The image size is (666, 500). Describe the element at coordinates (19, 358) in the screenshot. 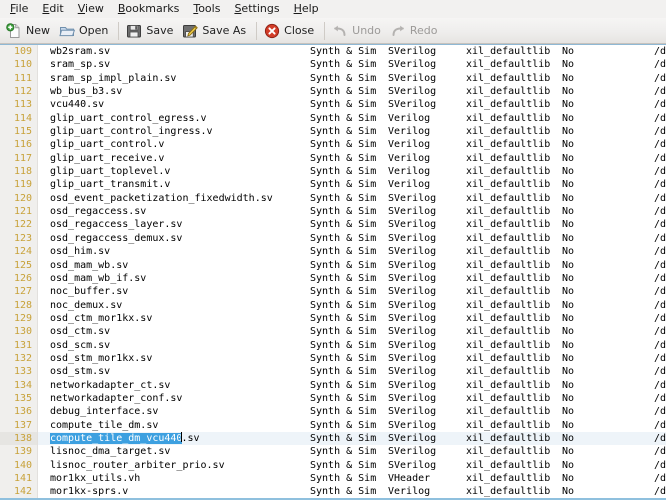

I see `row-line-number: 132` at that location.